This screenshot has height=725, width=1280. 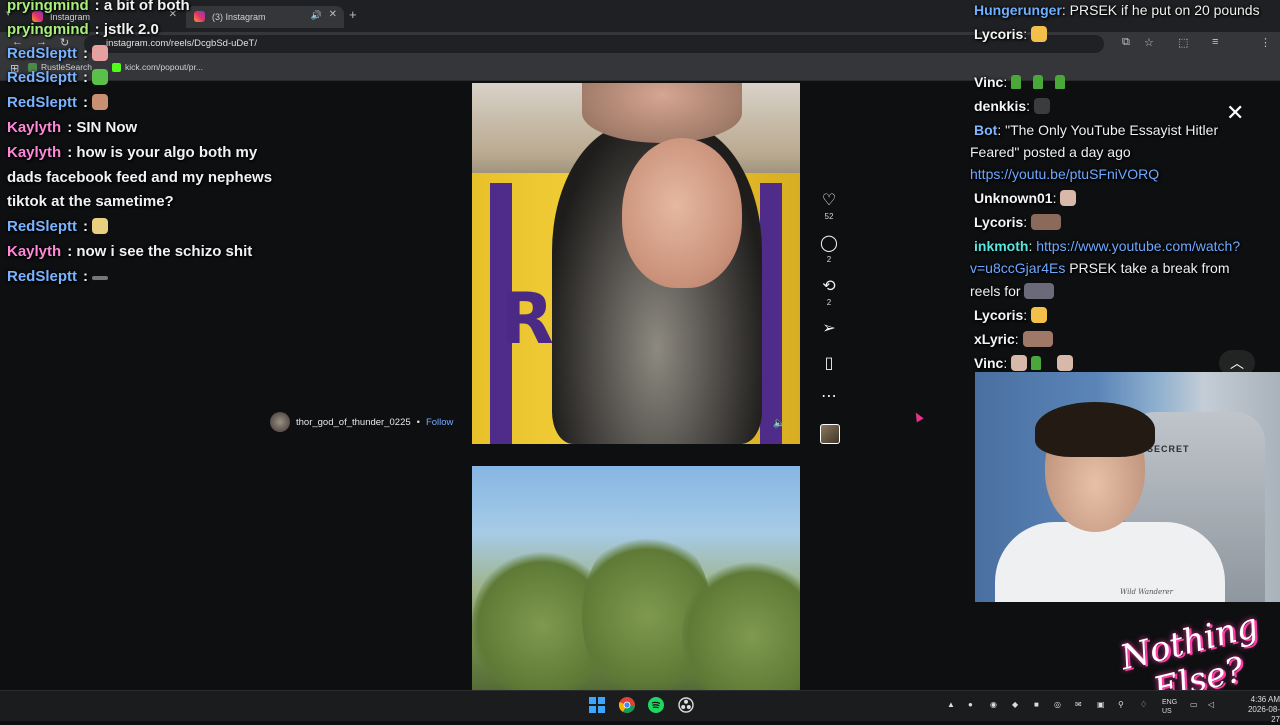 What do you see at coordinates (1013, 339) in the screenshot?
I see `chat-message: xLyric:` at bounding box center [1013, 339].